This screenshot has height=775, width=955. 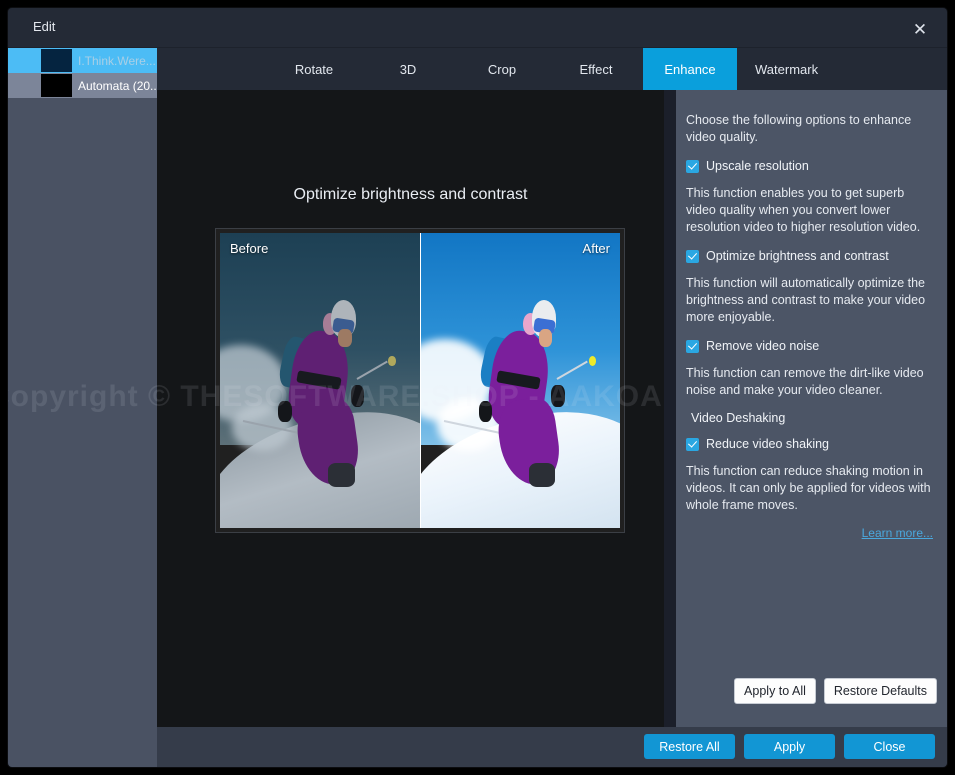 What do you see at coordinates (797, 256) in the screenshot?
I see `option-label: Optimize brightness and contrast` at bounding box center [797, 256].